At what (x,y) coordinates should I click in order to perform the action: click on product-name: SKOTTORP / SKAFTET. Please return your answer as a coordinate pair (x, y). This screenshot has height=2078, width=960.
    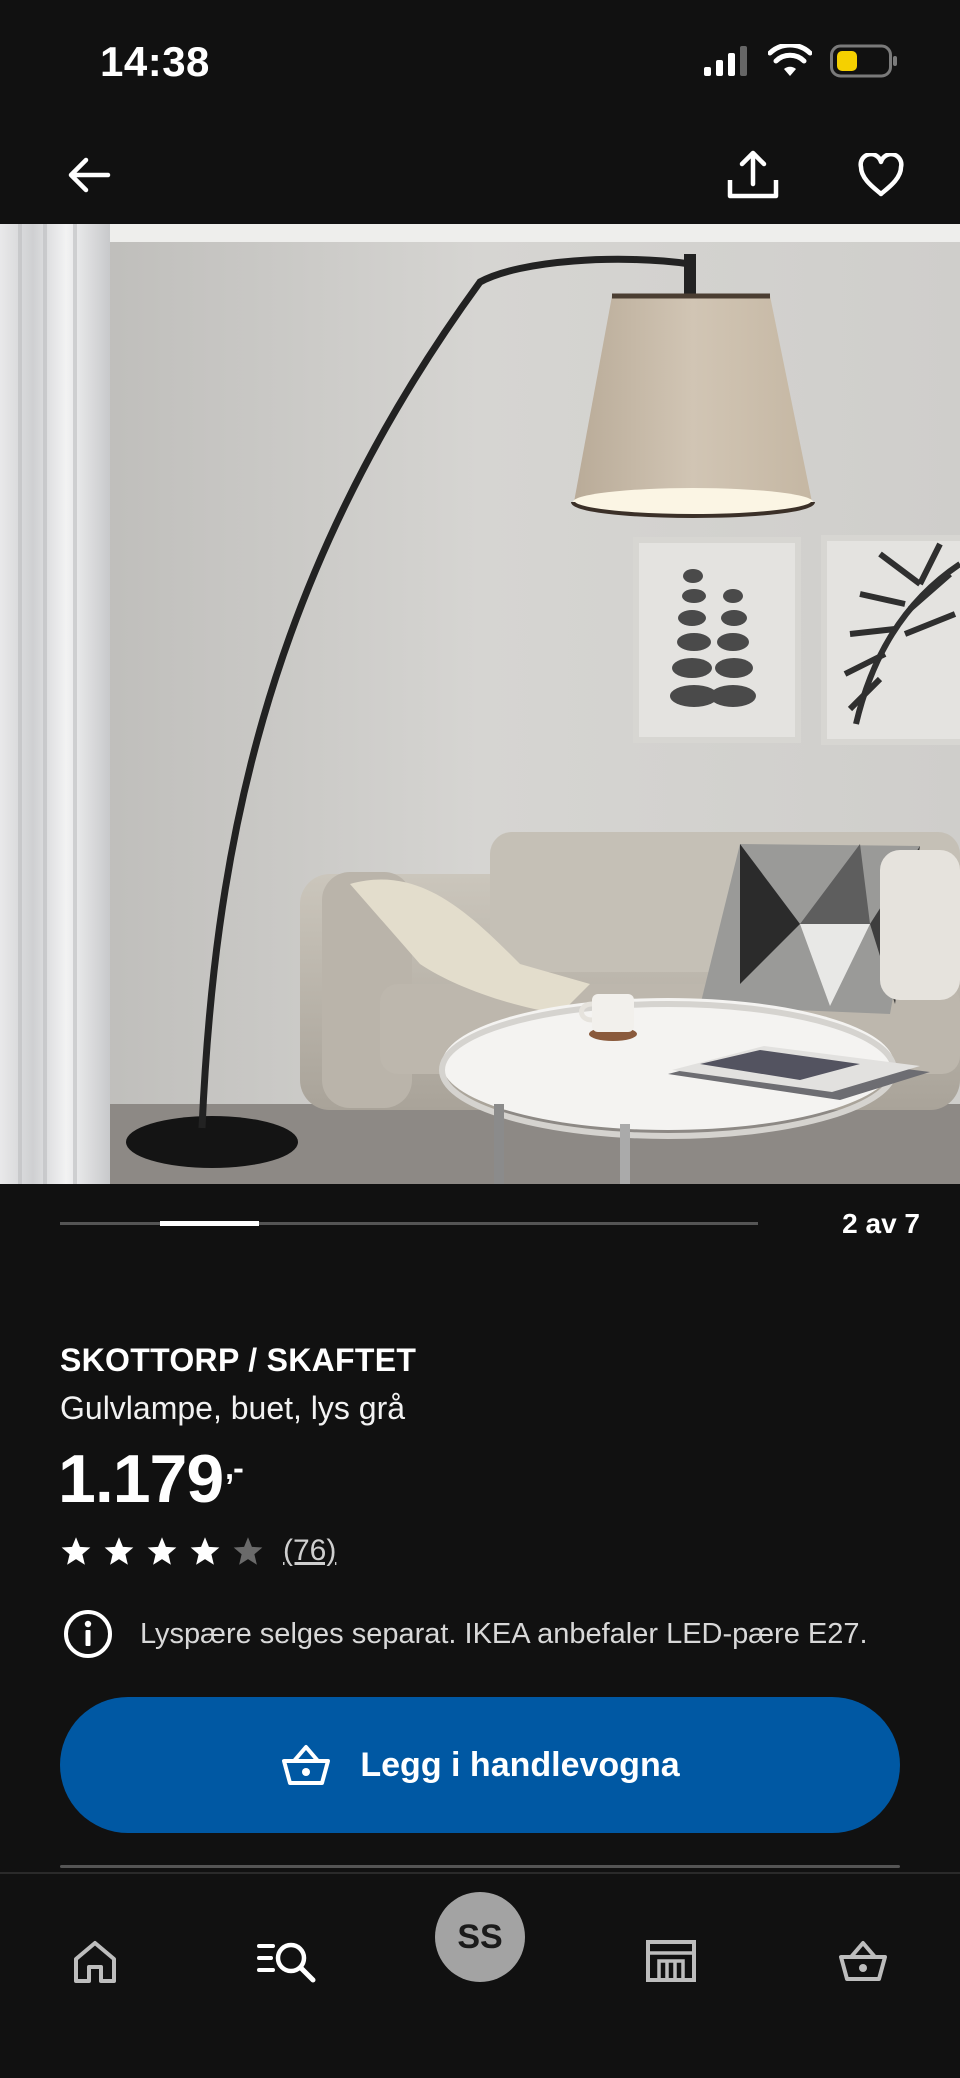
    Looking at the image, I should click on (238, 1360).